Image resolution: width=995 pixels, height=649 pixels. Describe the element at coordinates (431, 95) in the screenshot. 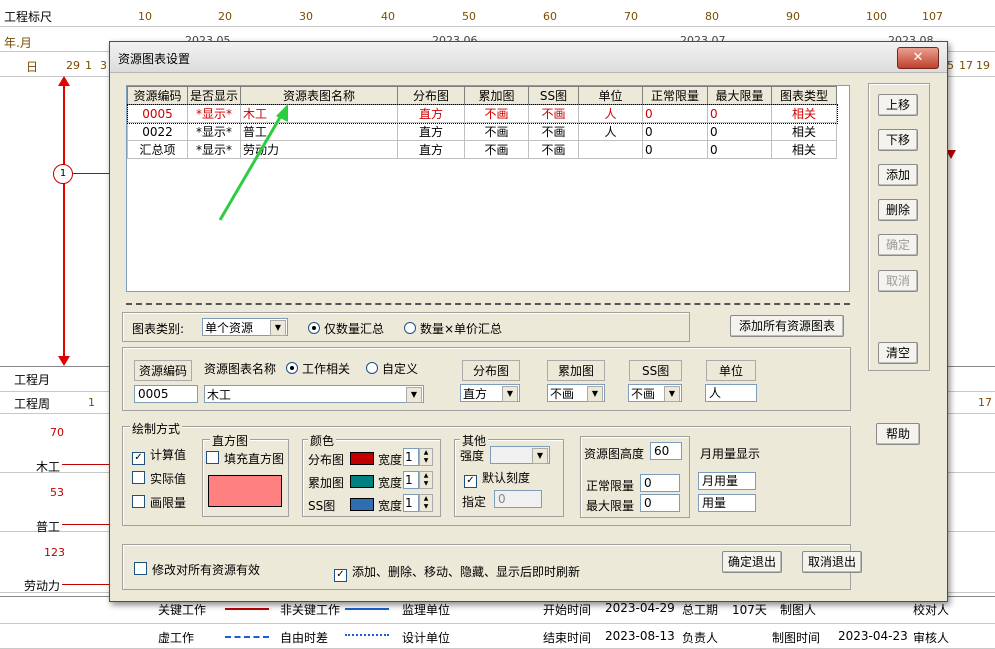

I see `col-header: 分布图` at that location.